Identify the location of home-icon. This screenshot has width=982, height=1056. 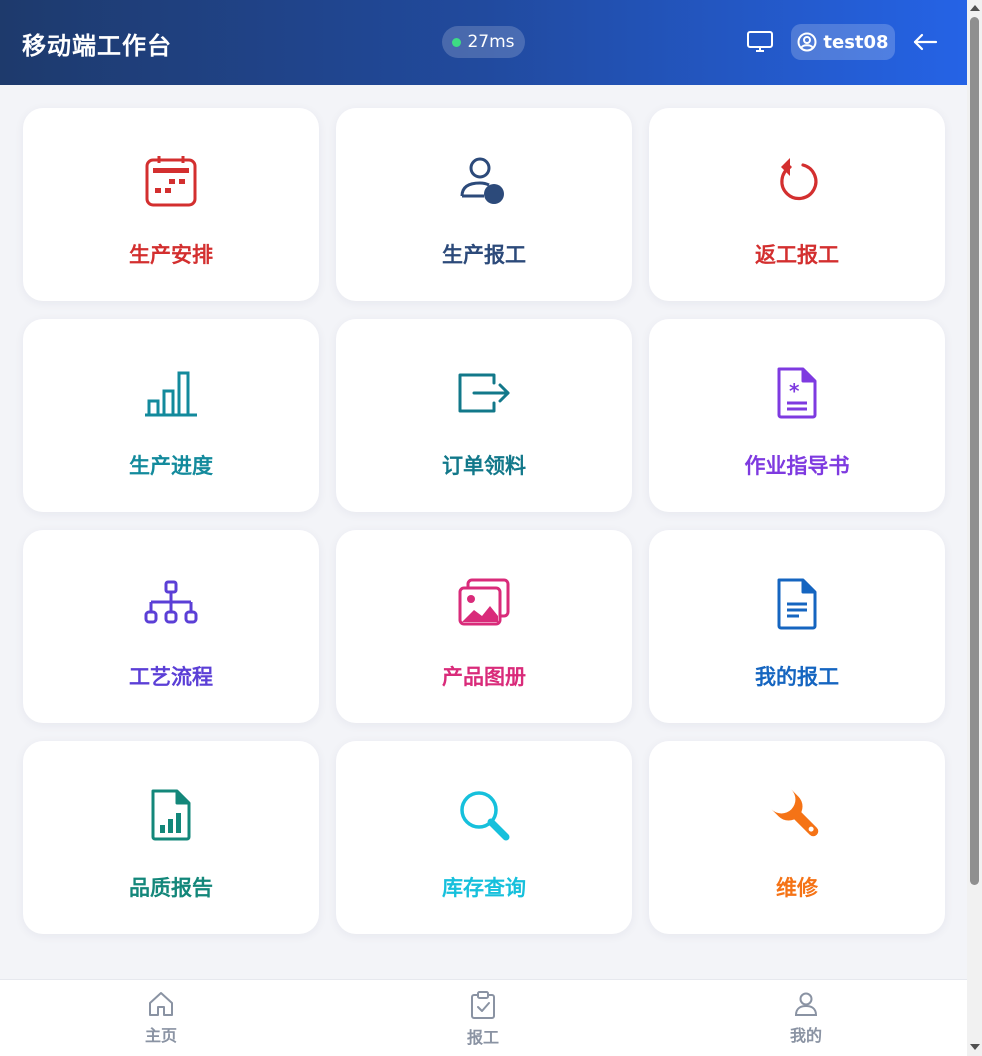
(161, 1004).